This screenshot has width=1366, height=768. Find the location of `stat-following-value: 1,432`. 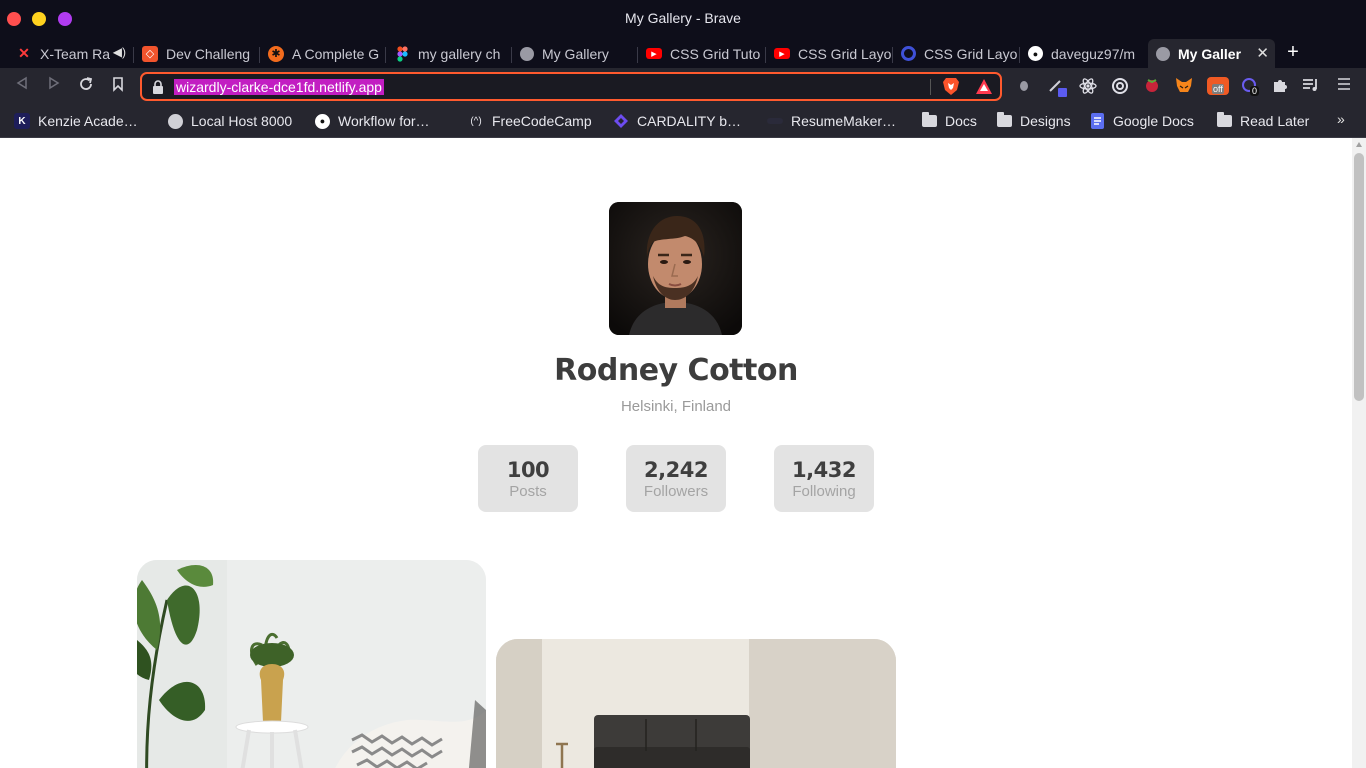

stat-following-value: 1,432 is located at coordinates (824, 470).